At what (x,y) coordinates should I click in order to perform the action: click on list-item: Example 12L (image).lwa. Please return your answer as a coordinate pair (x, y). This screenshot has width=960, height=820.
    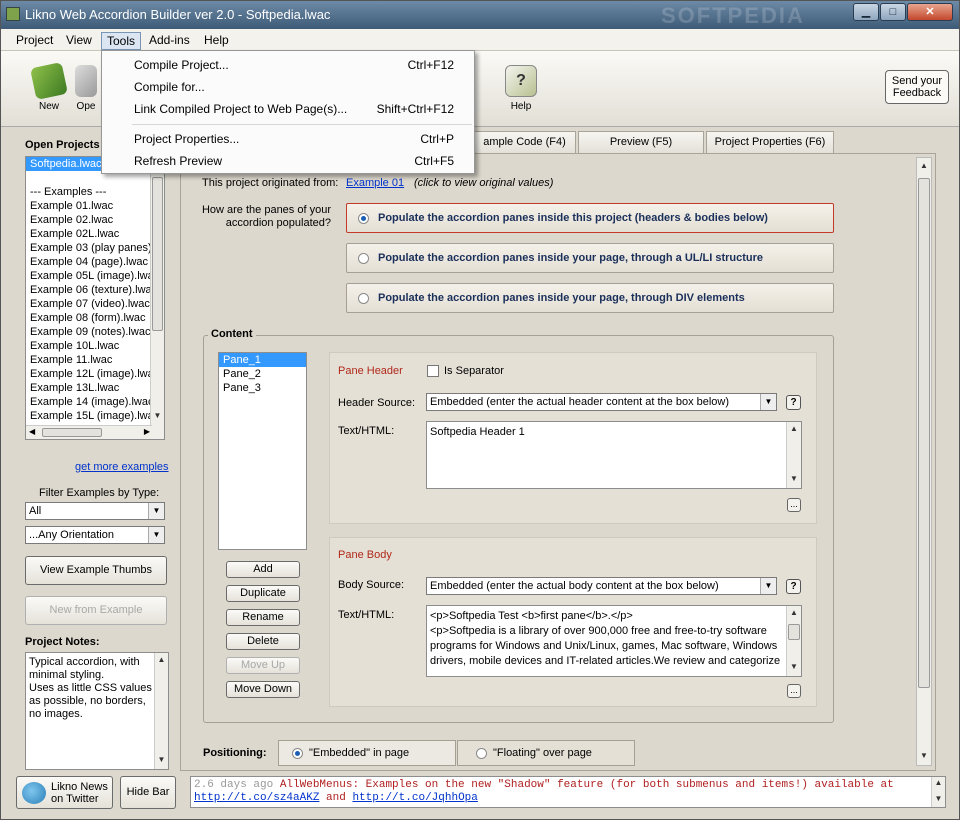
    Looking at the image, I should click on (95, 374).